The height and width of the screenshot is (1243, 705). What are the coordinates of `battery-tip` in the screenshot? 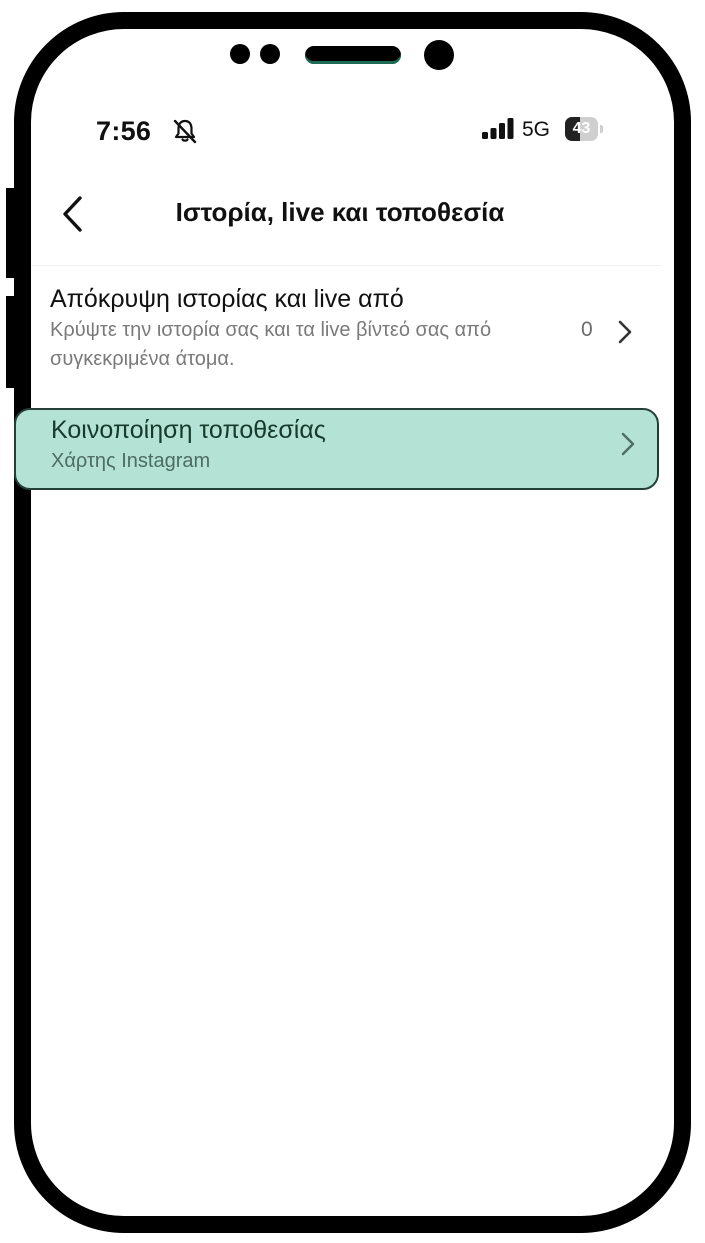 It's located at (601, 129).